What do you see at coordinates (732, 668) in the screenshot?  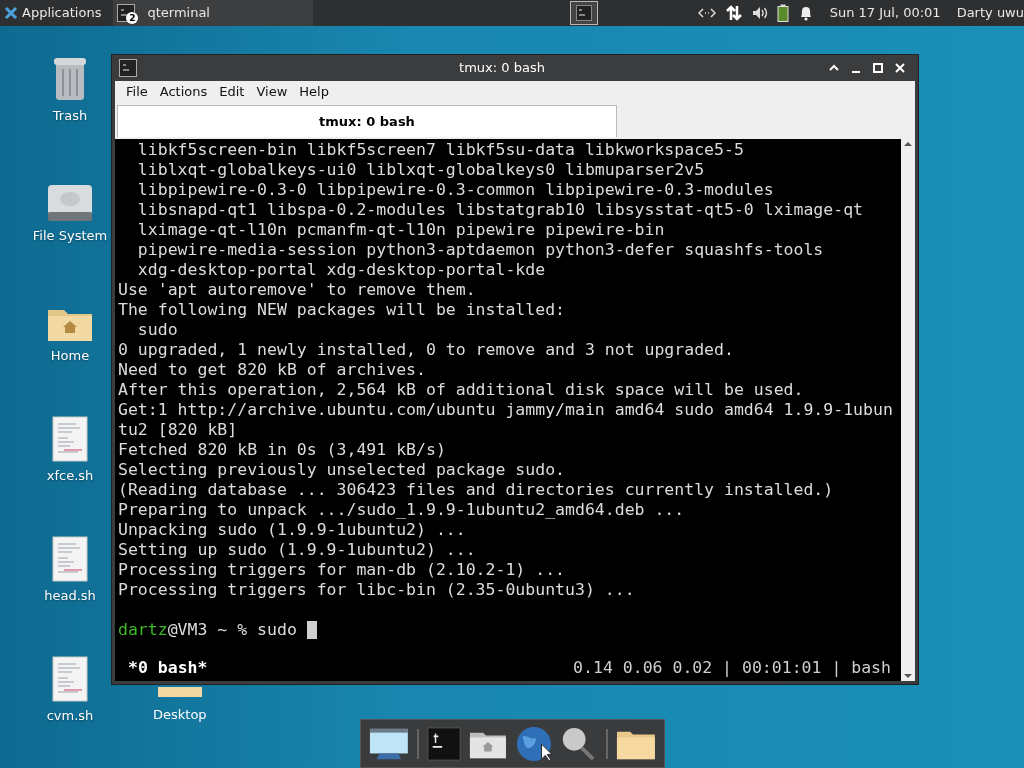 I see `tmux-status-info: 0.14 0.06 0.02 | 00:01:01 | bash` at bounding box center [732, 668].